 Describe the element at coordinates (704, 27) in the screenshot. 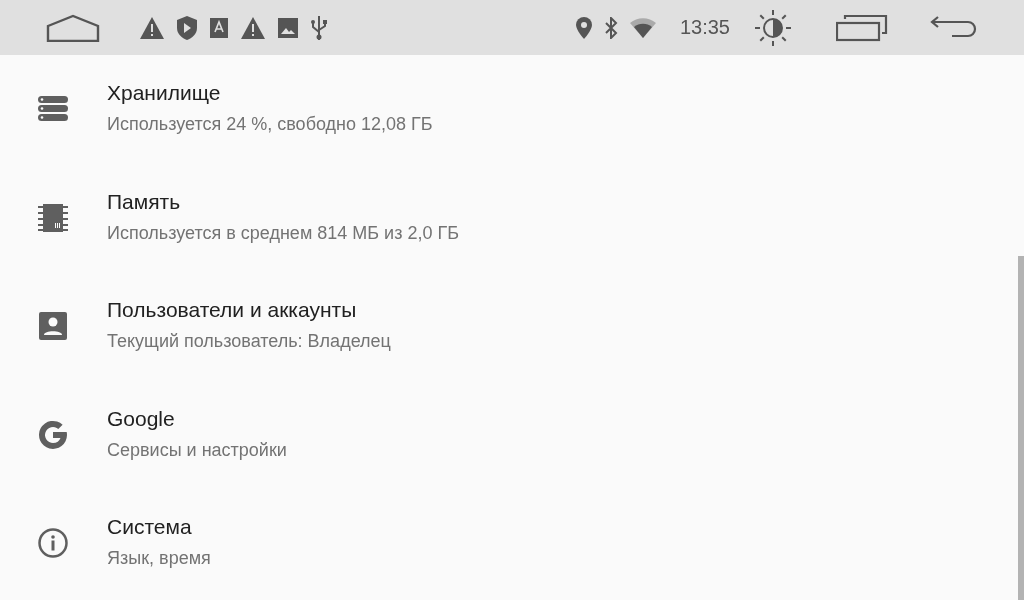

I see `status-time: 13:35` at that location.